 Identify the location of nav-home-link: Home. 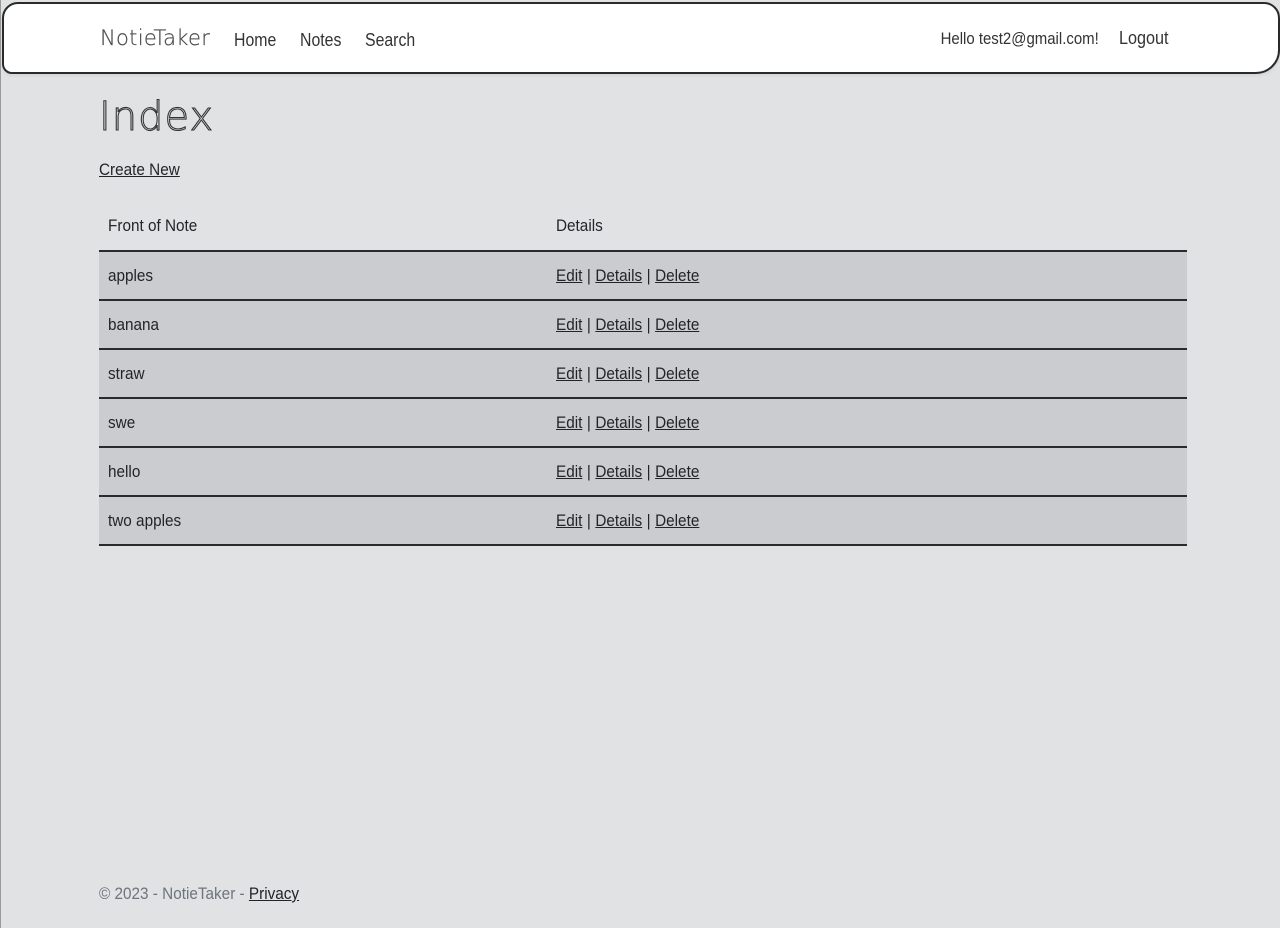
(255, 40).